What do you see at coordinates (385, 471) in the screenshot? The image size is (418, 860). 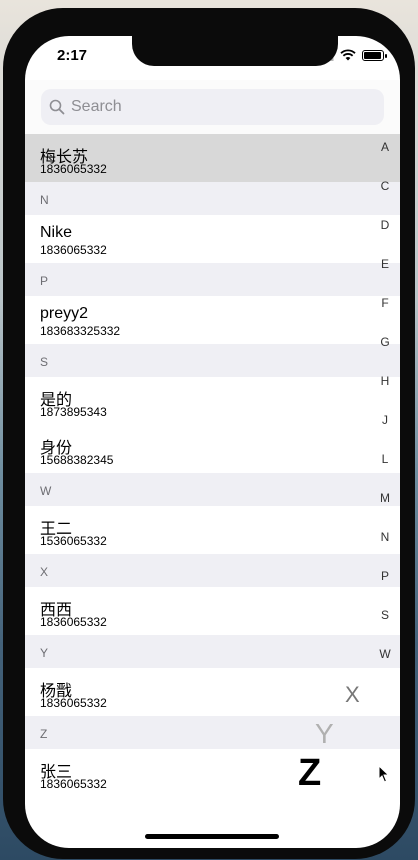 I see `index-letter-l: L` at bounding box center [385, 471].